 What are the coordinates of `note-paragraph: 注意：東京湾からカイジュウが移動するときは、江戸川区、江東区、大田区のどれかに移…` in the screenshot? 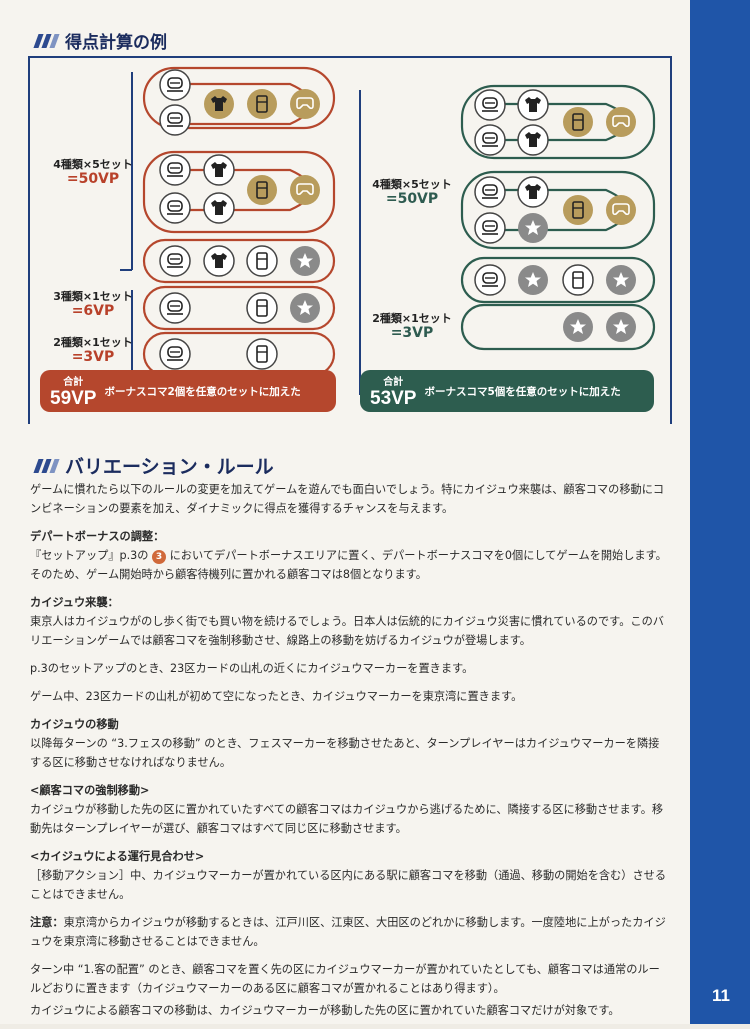 It's located at (348, 932).